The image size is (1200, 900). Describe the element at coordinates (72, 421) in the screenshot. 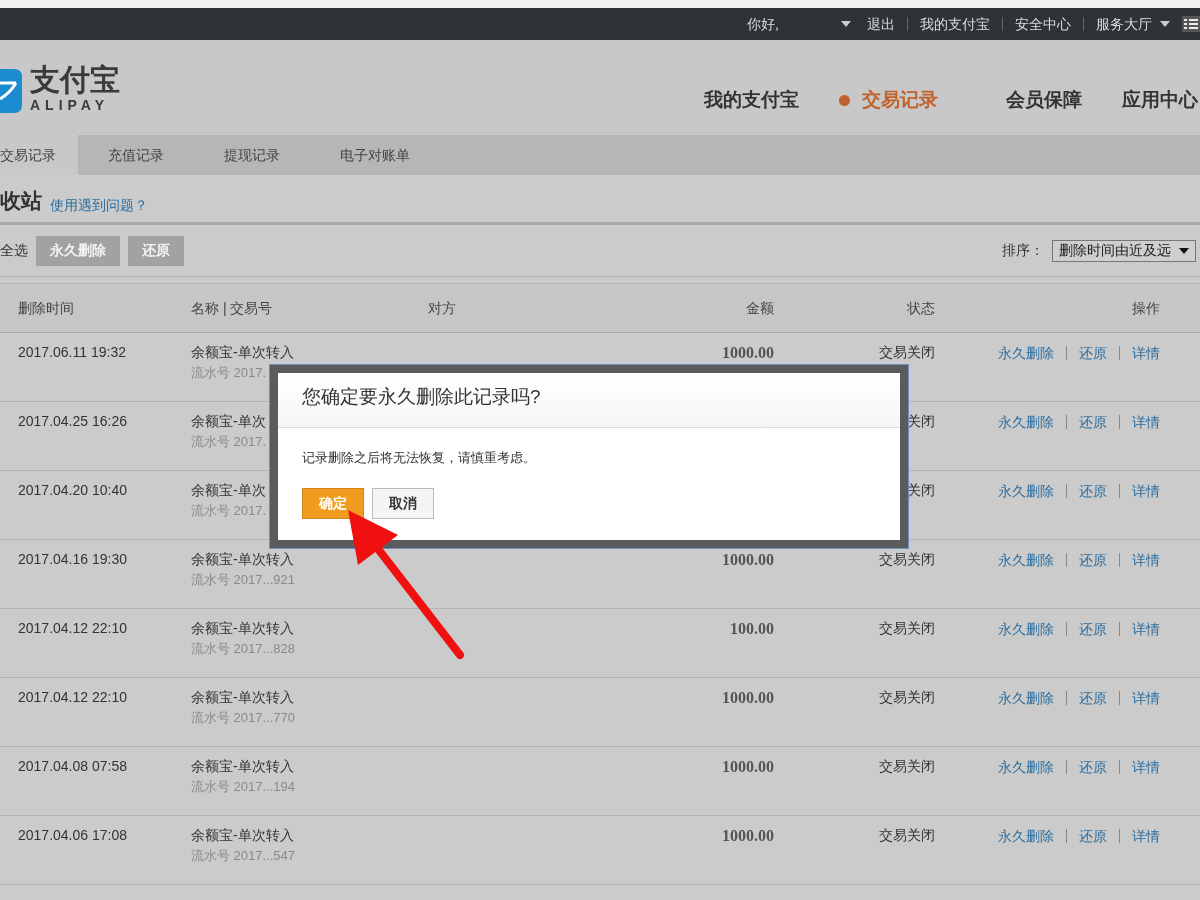

I see `date-cell-text: 2017.04.25 16:26` at that location.